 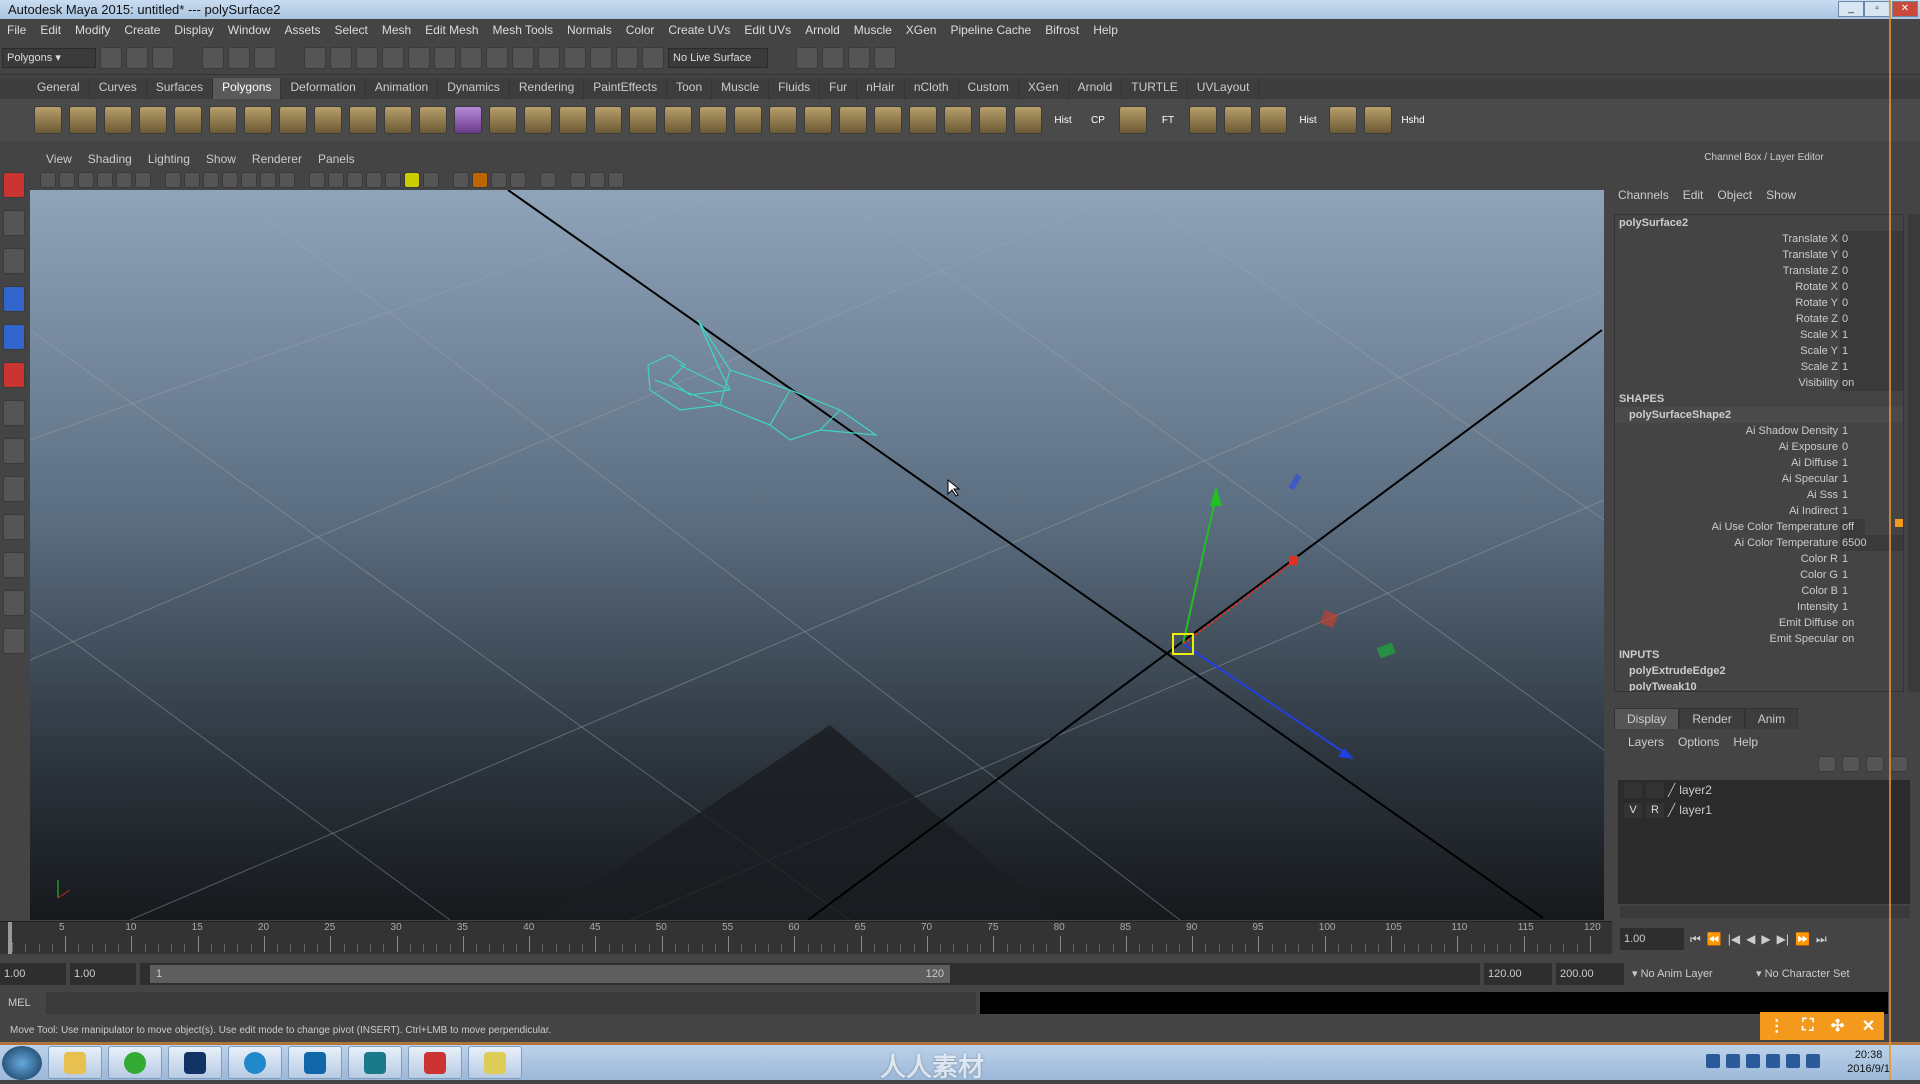 I want to click on snap-mesh-icon, so click(x=445, y=57).